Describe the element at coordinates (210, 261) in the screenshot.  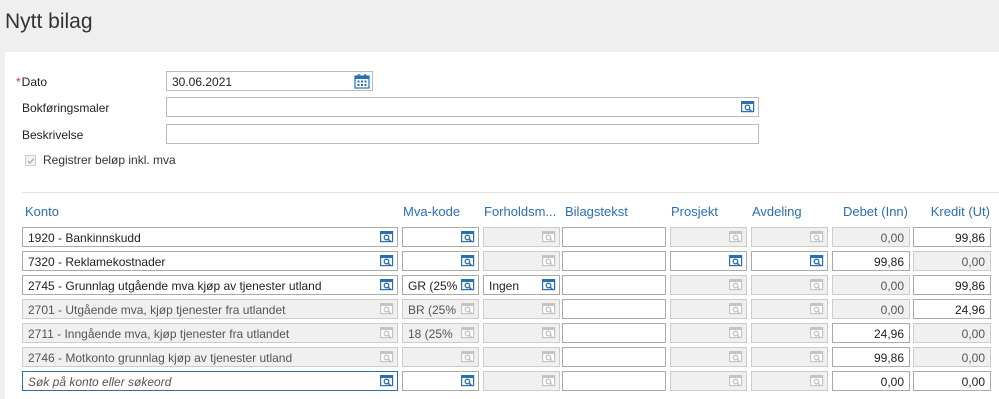
I see `konto-cell: 7320 - Reklamekostnader` at that location.